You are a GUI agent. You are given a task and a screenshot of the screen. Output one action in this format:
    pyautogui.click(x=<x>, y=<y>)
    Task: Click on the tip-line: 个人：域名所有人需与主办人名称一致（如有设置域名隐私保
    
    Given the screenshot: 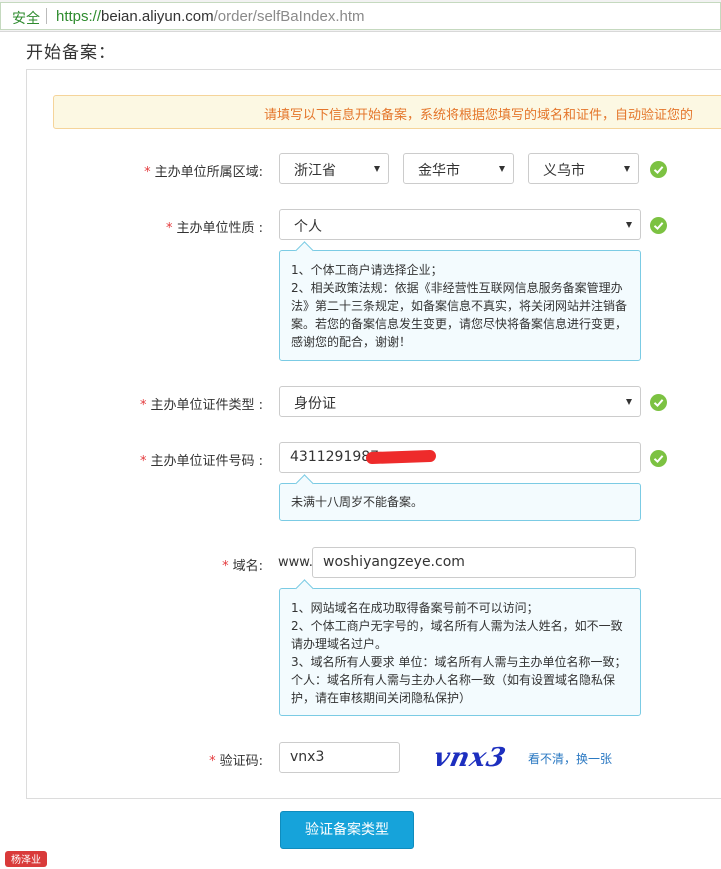 What is the action you would take?
    pyautogui.click(x=453, y=680)
    